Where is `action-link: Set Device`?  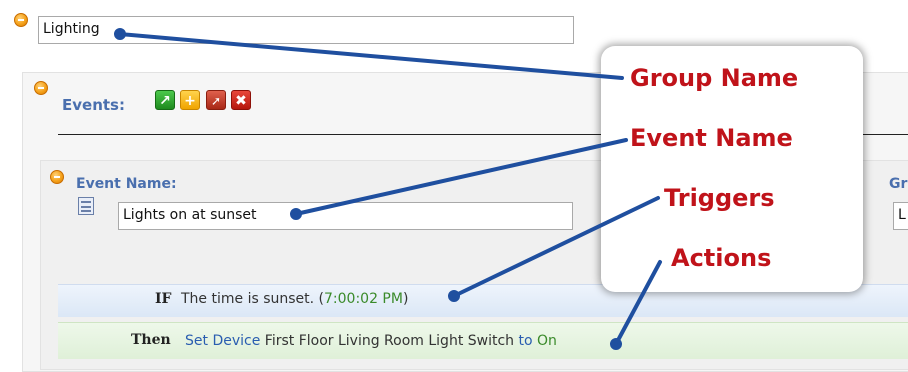 action-link: Set Device is located at coordinates (222, 341).